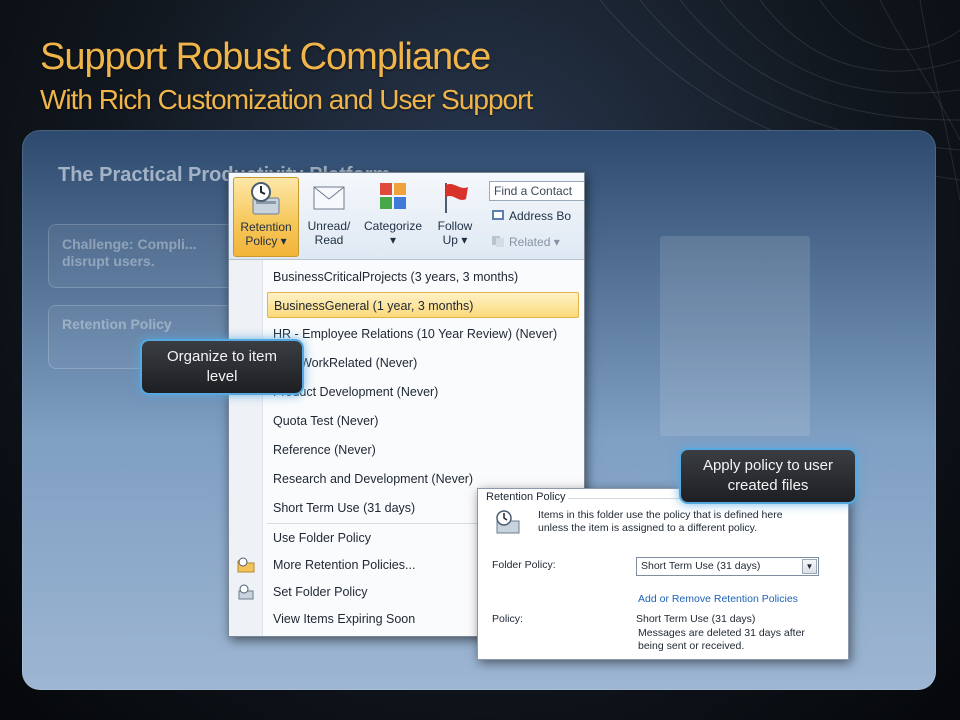 This screenshot has width=960, height=720. I want to click on categorize-label: Categorize ▾, so click(393, 233).